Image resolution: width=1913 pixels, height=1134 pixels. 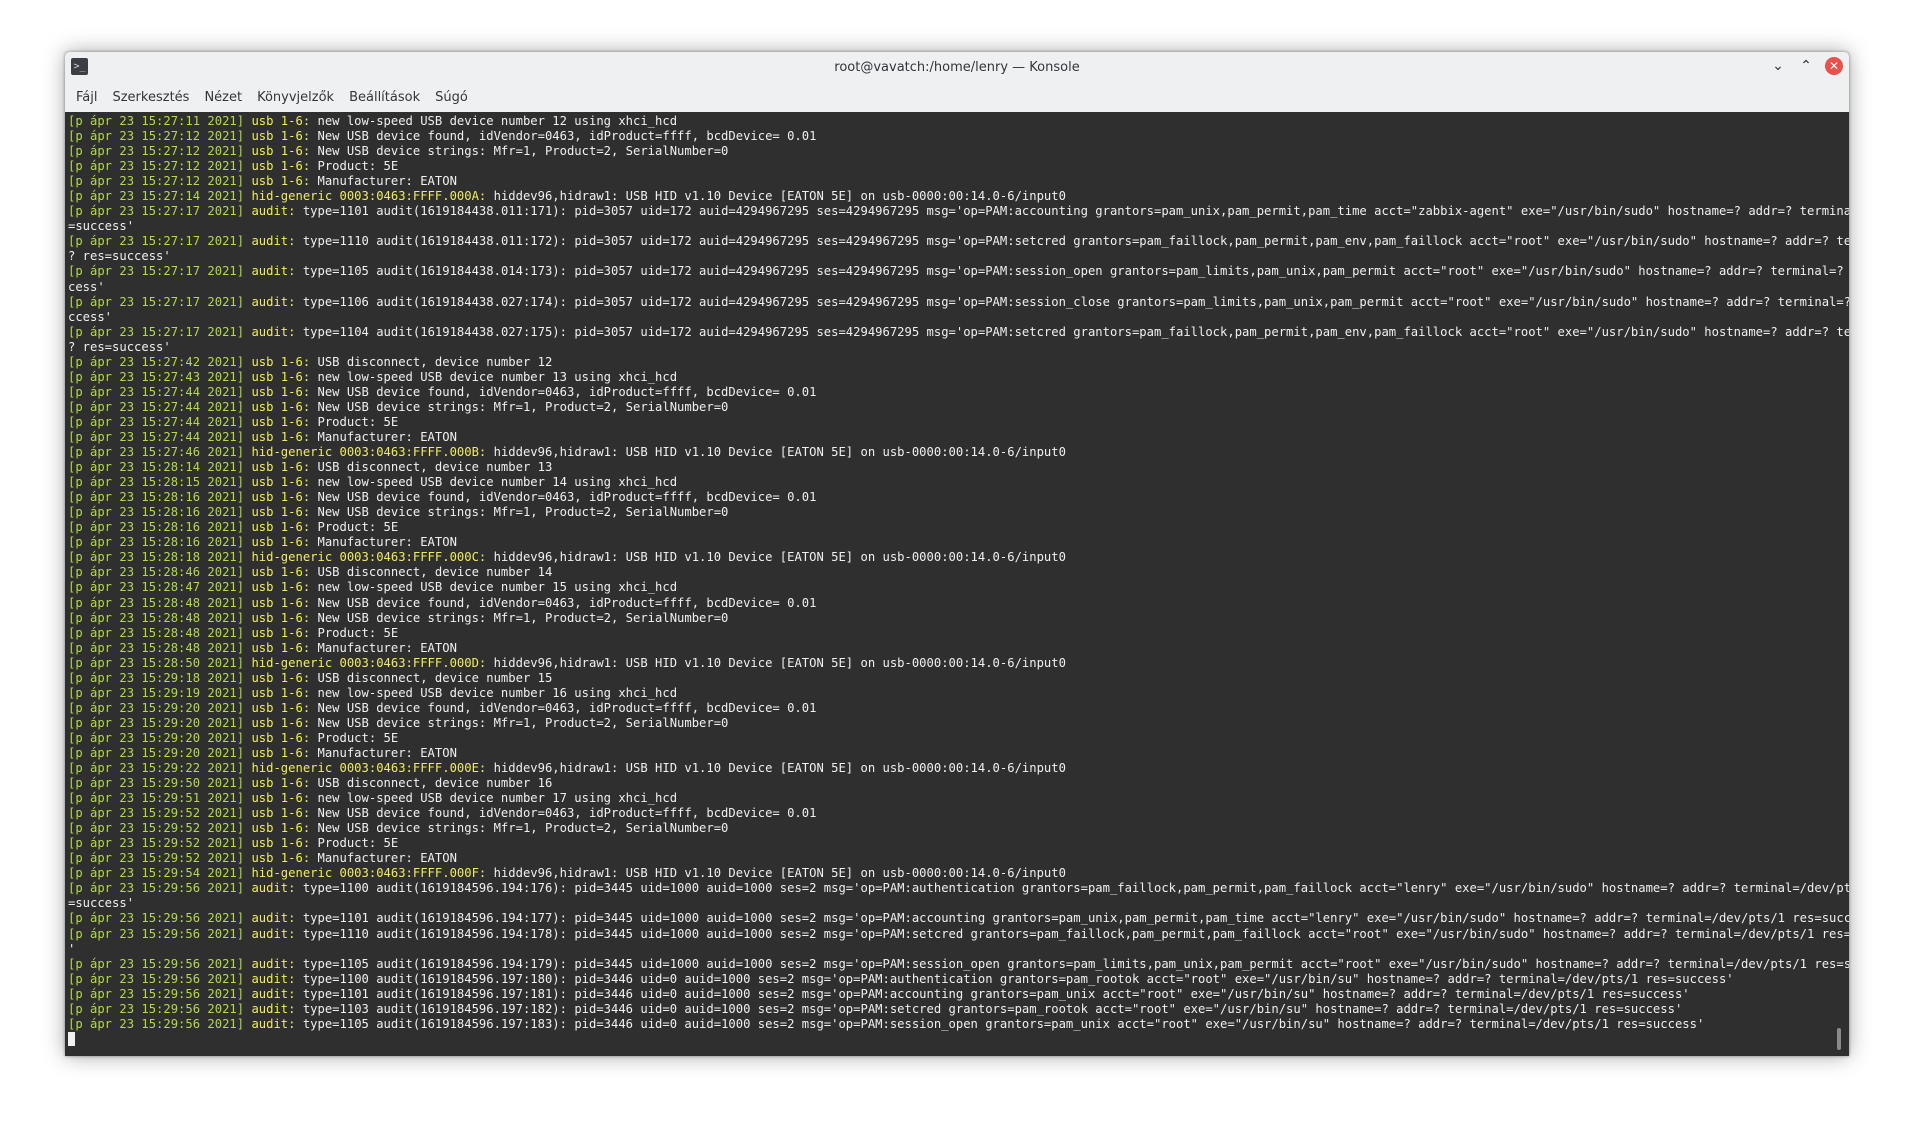 I want to click on log-message: USB disconnect, device number 16, so click(x=435, y=783).